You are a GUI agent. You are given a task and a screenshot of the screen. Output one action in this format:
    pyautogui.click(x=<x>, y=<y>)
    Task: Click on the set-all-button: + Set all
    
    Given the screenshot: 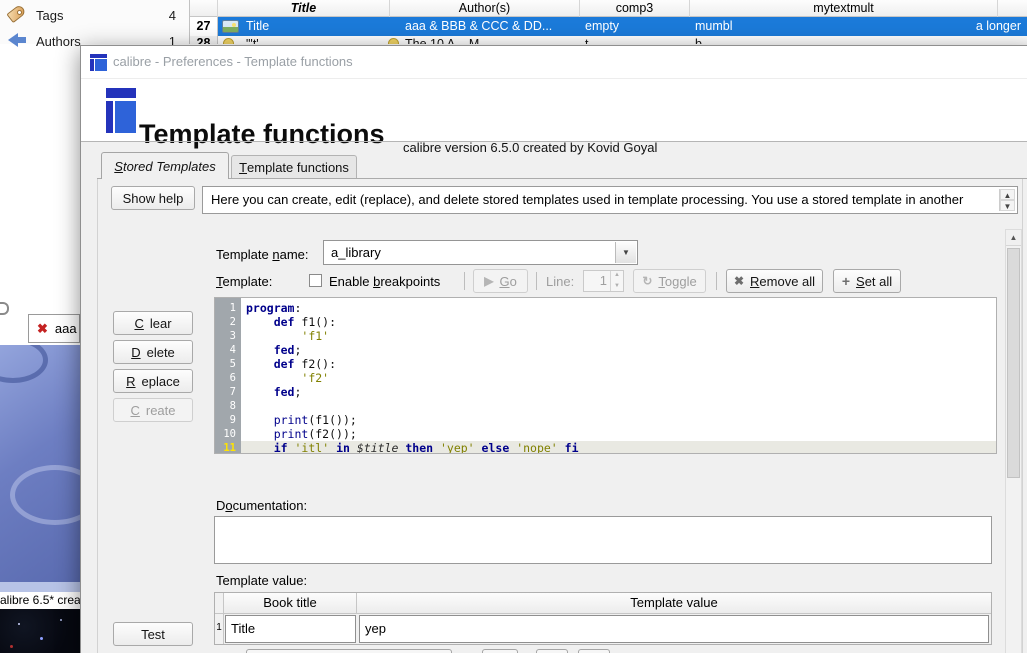 What is the action you would take?
    pyautogui.click(x=867, y=281)
    